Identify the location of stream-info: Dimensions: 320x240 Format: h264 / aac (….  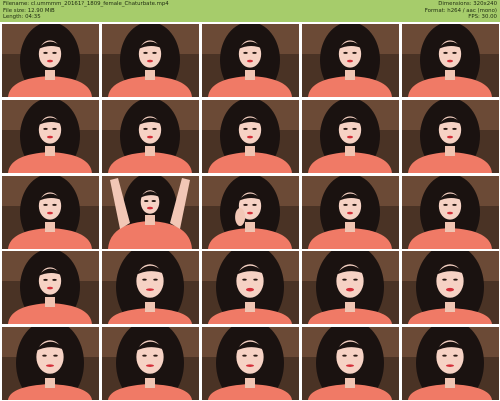
(461, 11).